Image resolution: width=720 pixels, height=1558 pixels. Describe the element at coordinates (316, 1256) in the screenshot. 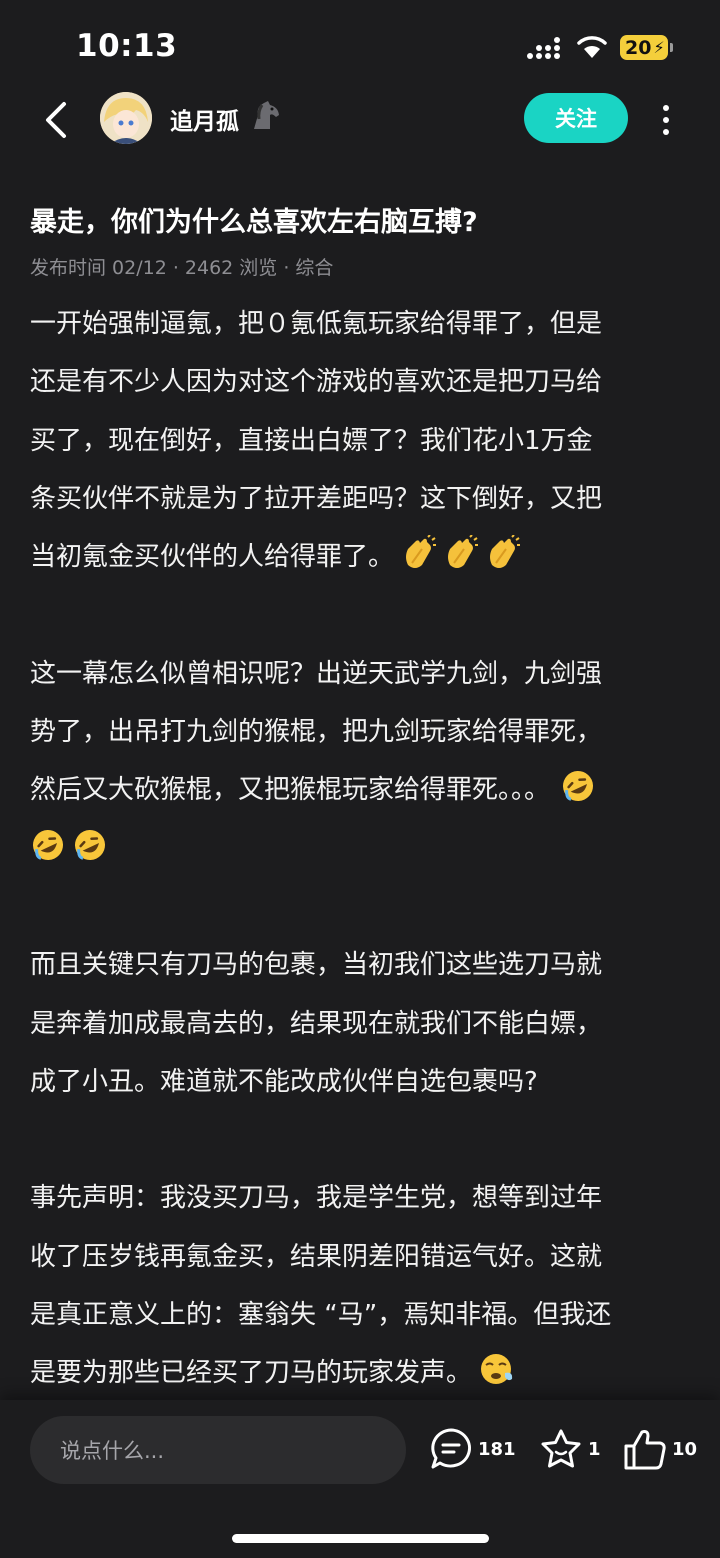

I see `body-line: 收了压岁钱再氪金买，结果阴差阳错运气好。这就` at that location.